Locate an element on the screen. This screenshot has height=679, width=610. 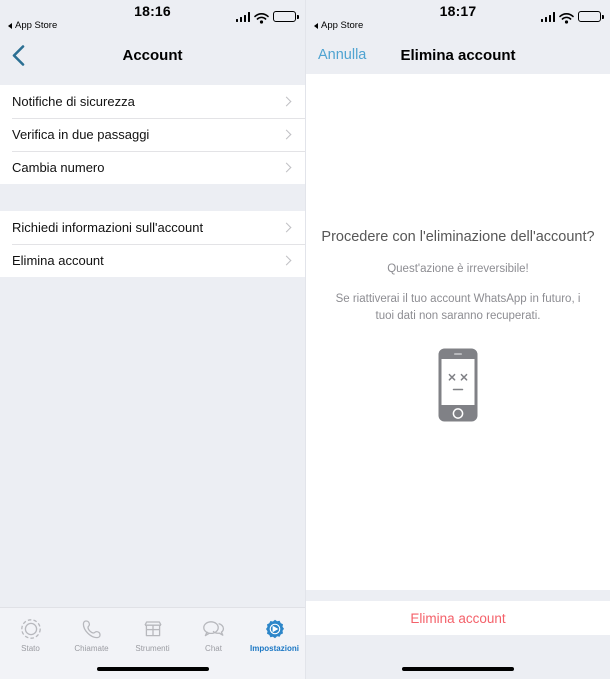
chevron-left-icon is located at coordinates (18, 55).